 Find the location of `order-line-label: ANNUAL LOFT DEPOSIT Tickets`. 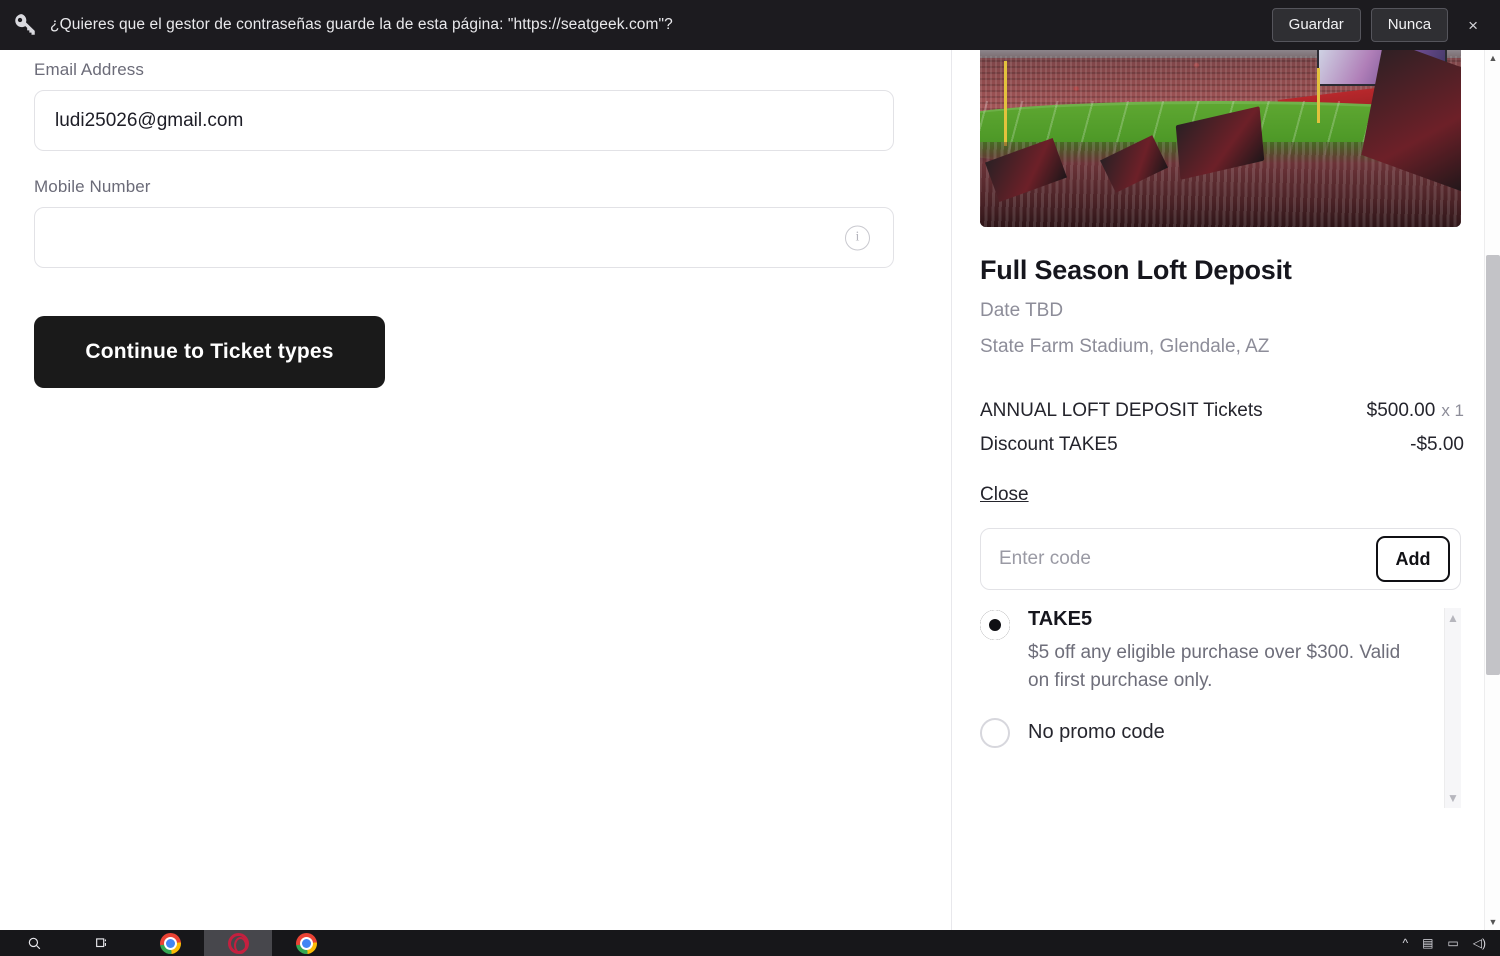

order-line-label: ANNUAL LOFT DEPOSIT Tickets is located at coordinates (1121, 410).